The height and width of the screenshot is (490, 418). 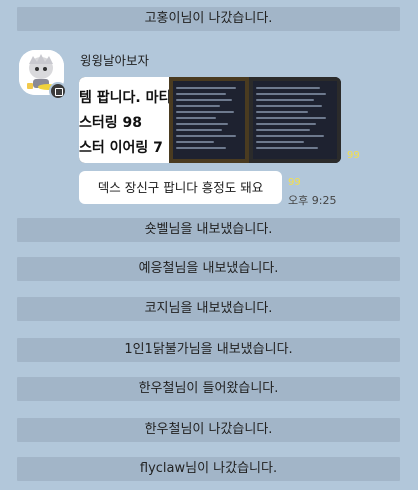 I want to click on message-bubble: 덱스 장신구 팝니다 흥정도 돼요, so click(x=180, y=187).